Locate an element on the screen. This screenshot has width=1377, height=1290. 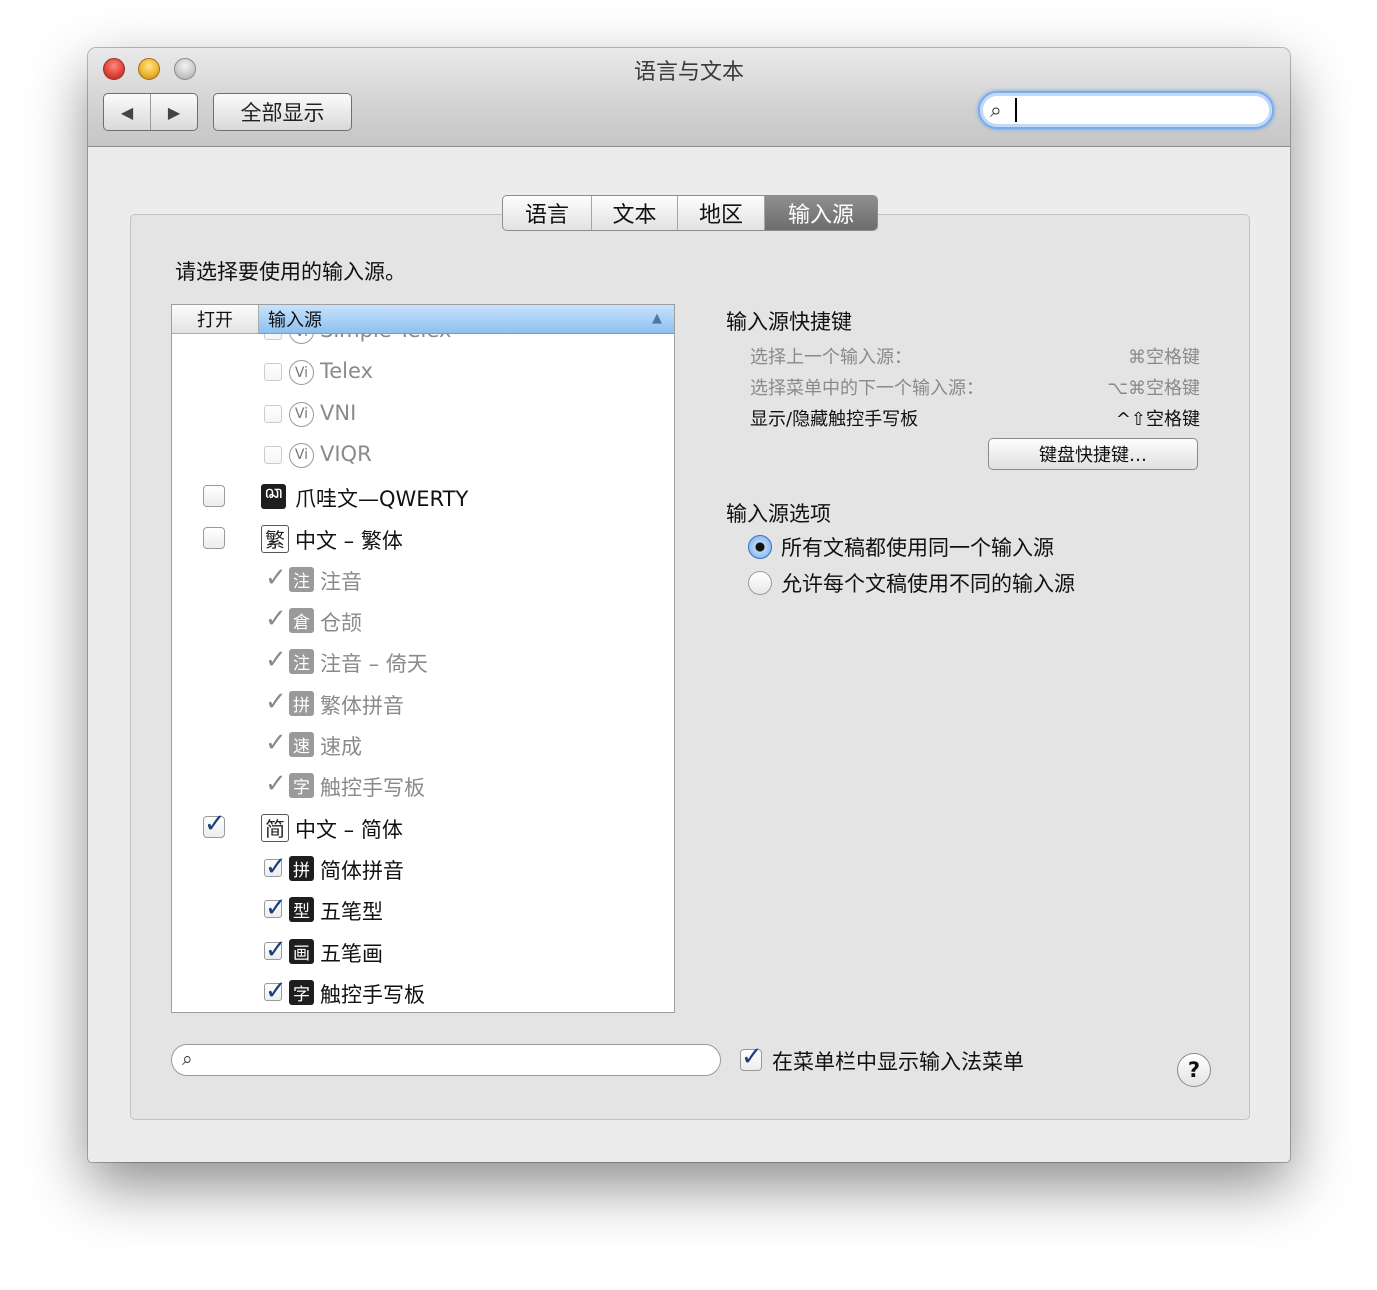
radio-same-source is located at coordinates (760, 547).